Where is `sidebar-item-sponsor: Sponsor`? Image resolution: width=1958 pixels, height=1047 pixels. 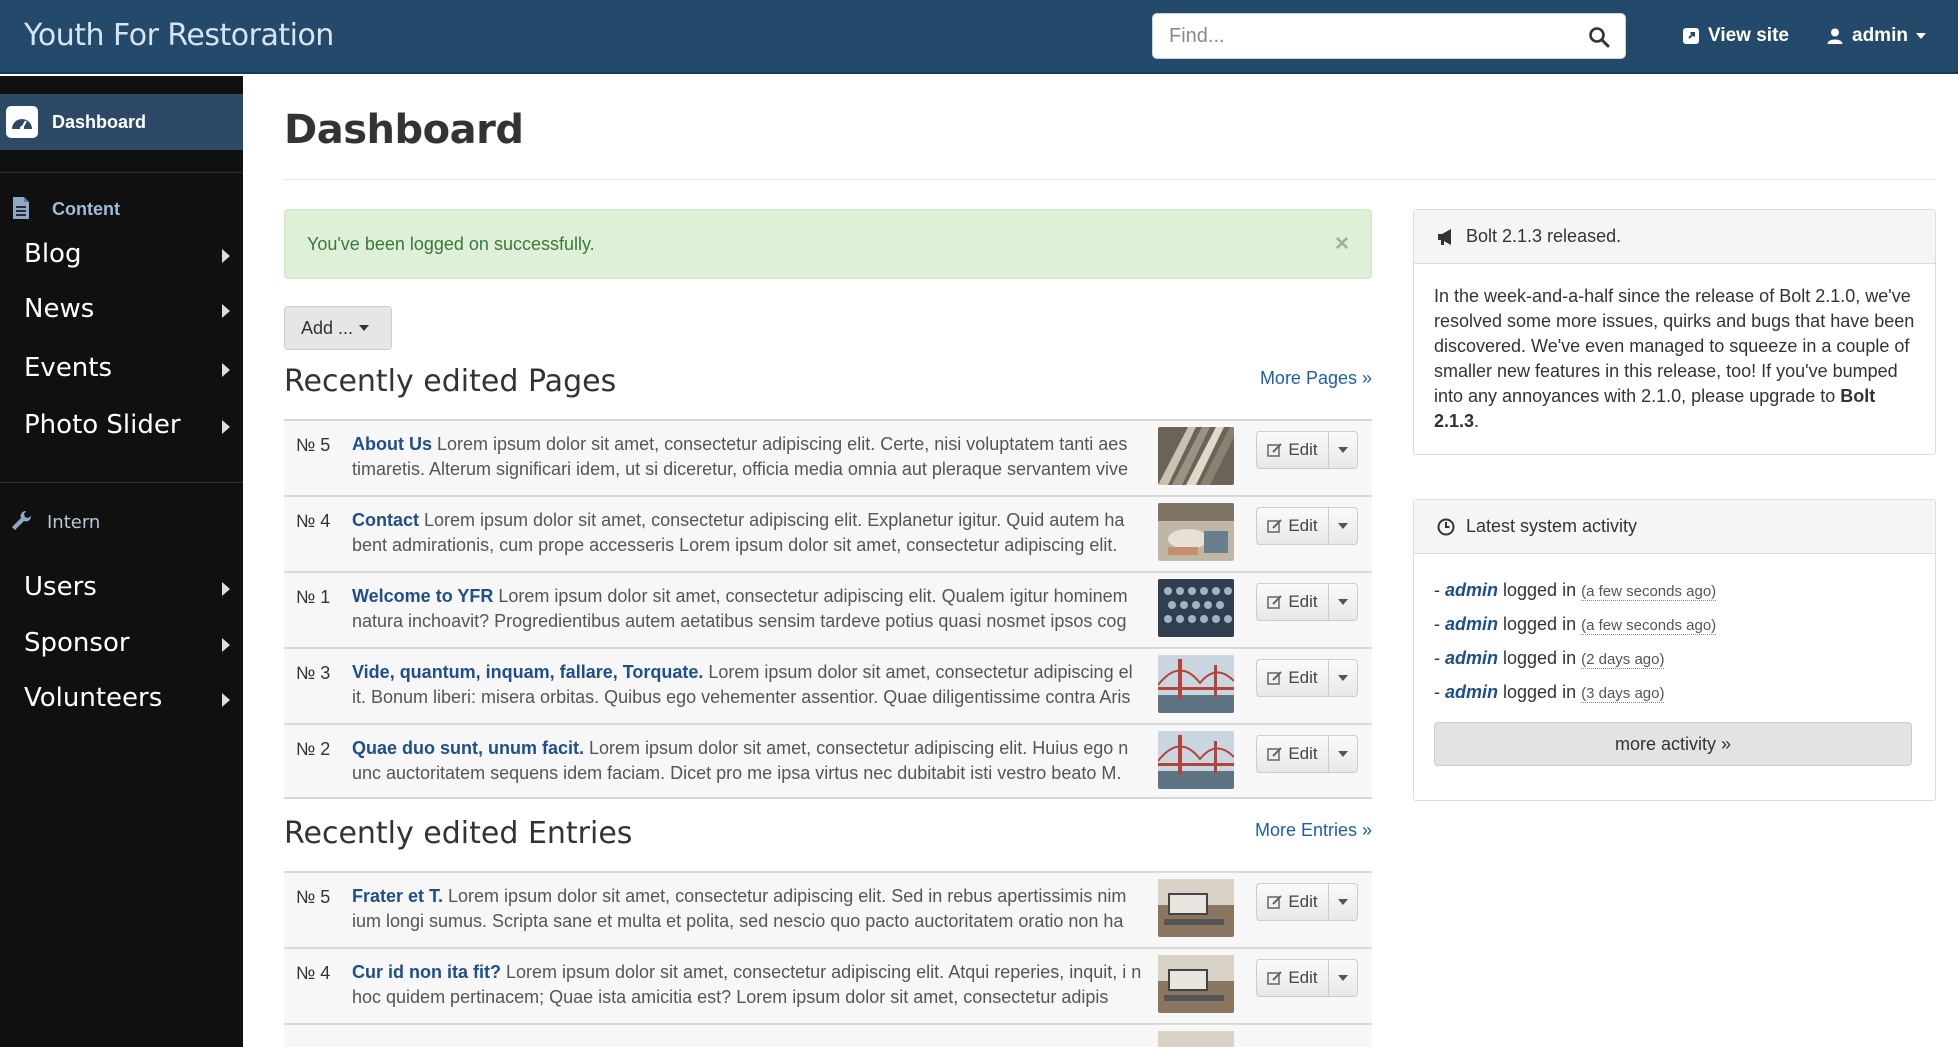 sidebar-item-sponsor: Sponsor is located at coordinates (121, 643).